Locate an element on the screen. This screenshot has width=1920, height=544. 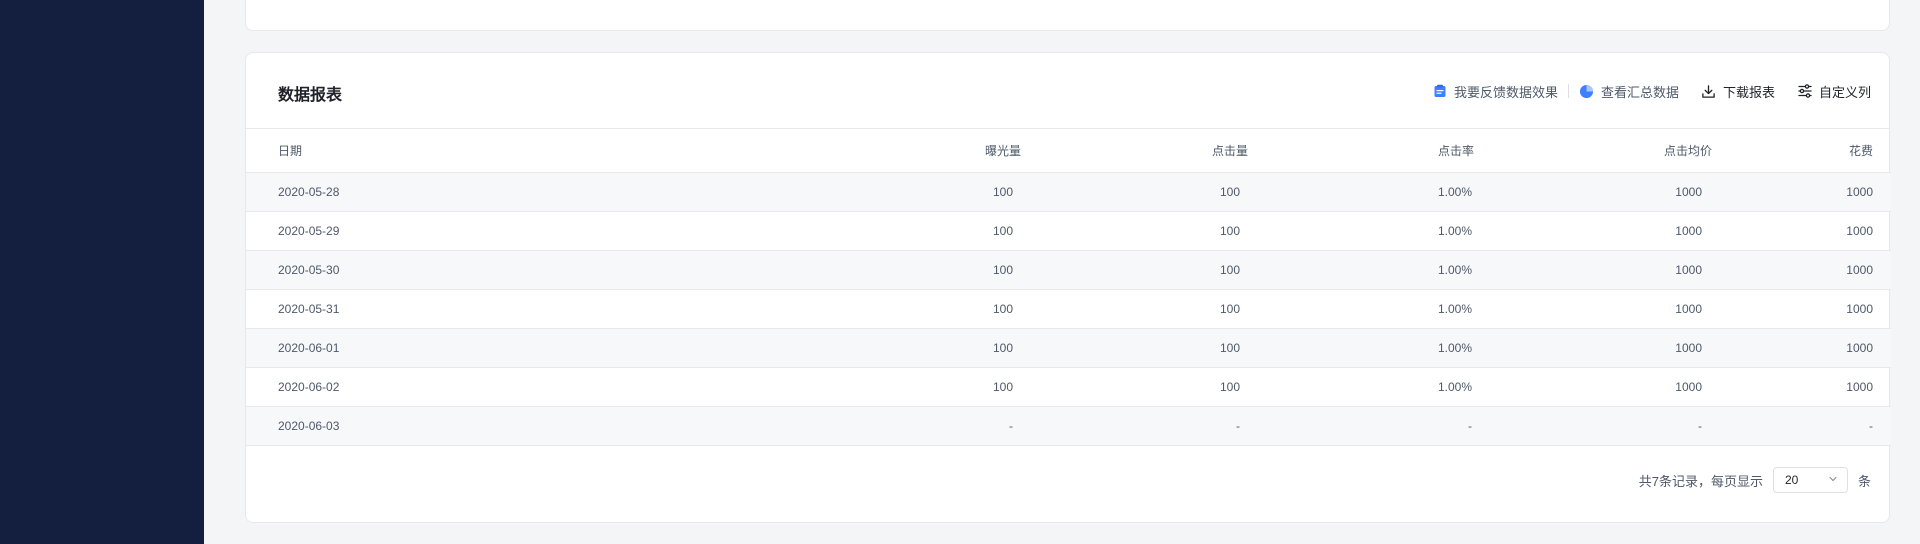
download-button: 下载报表 is located at coordinates (1738, 91).